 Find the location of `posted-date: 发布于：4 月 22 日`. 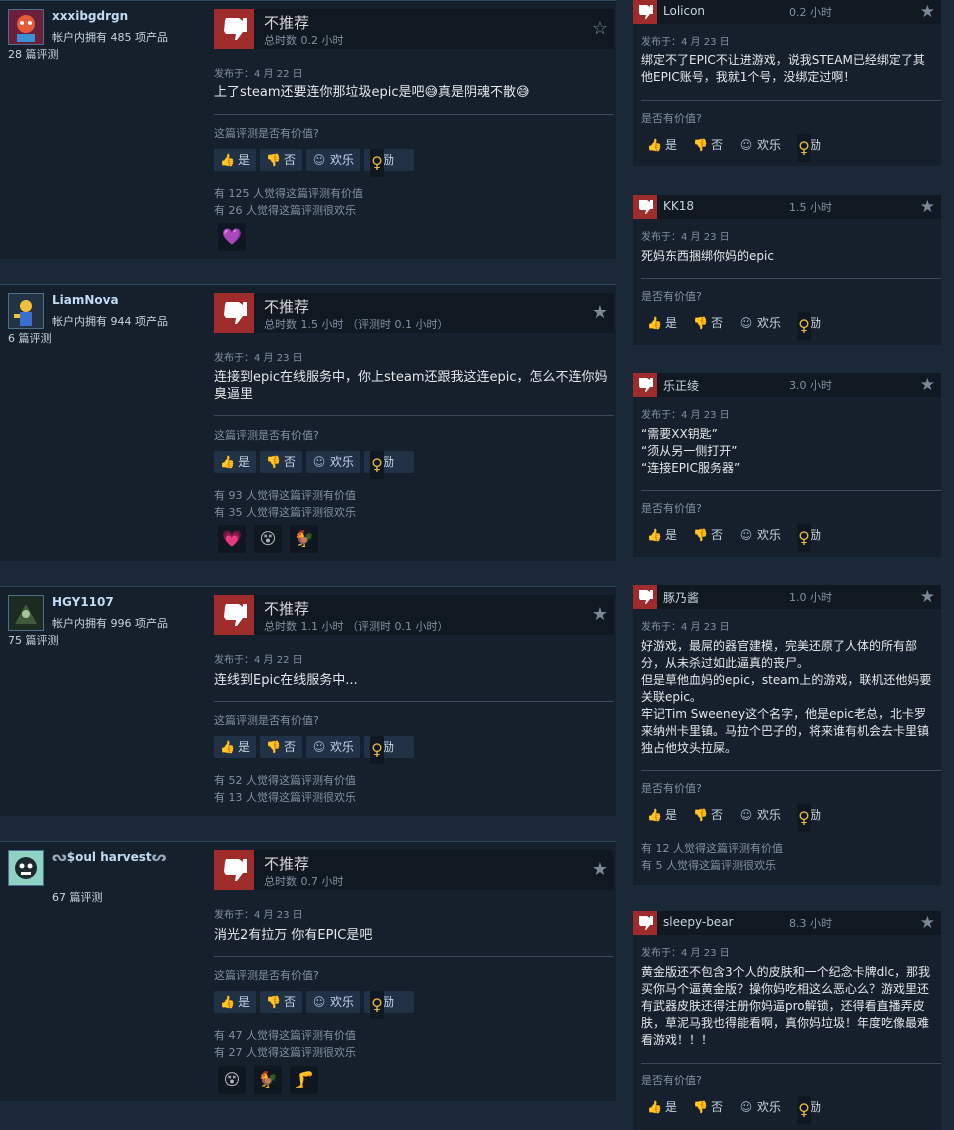

posted-date: 发布于：4 月 22 日 is located at coordinates (258, 74).